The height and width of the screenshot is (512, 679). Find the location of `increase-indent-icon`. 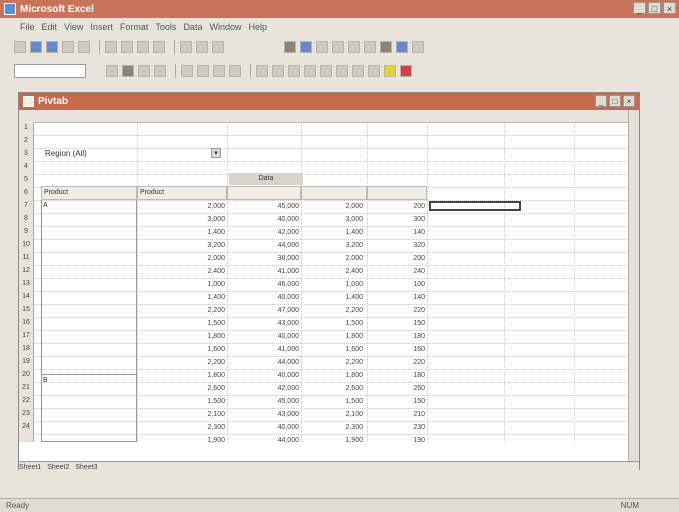

increase-indent-icon is located at coordinates (358, 71).